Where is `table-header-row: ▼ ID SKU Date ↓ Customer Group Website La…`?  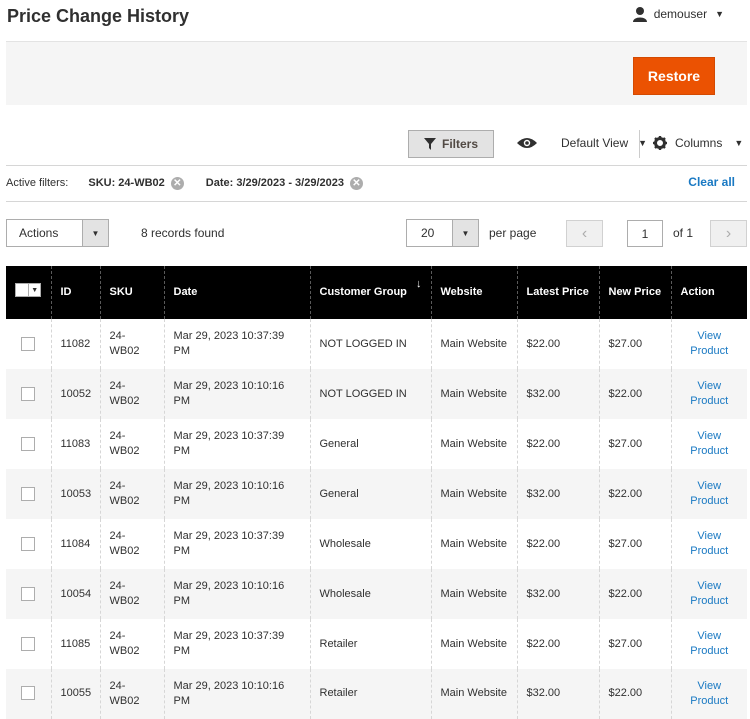
table-header-row: ▼ ID SKU Date ↓ Customer Group Website La… is located at coordinates (376, 292).